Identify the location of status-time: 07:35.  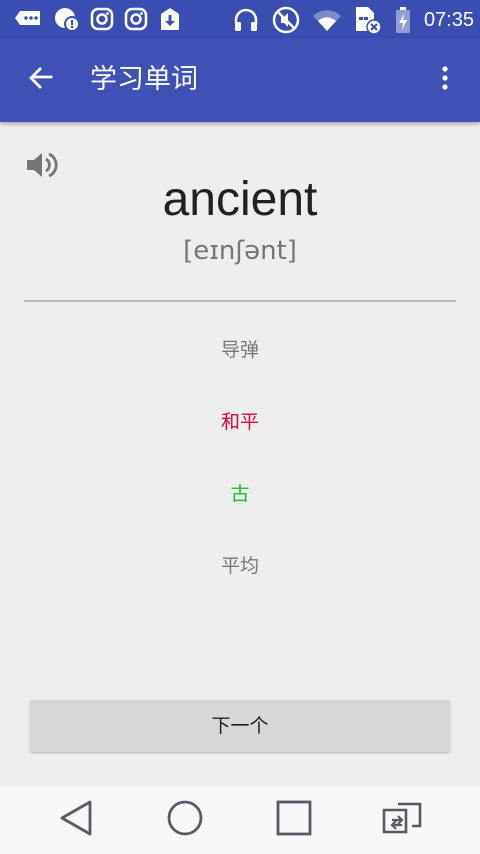
(448, 19).